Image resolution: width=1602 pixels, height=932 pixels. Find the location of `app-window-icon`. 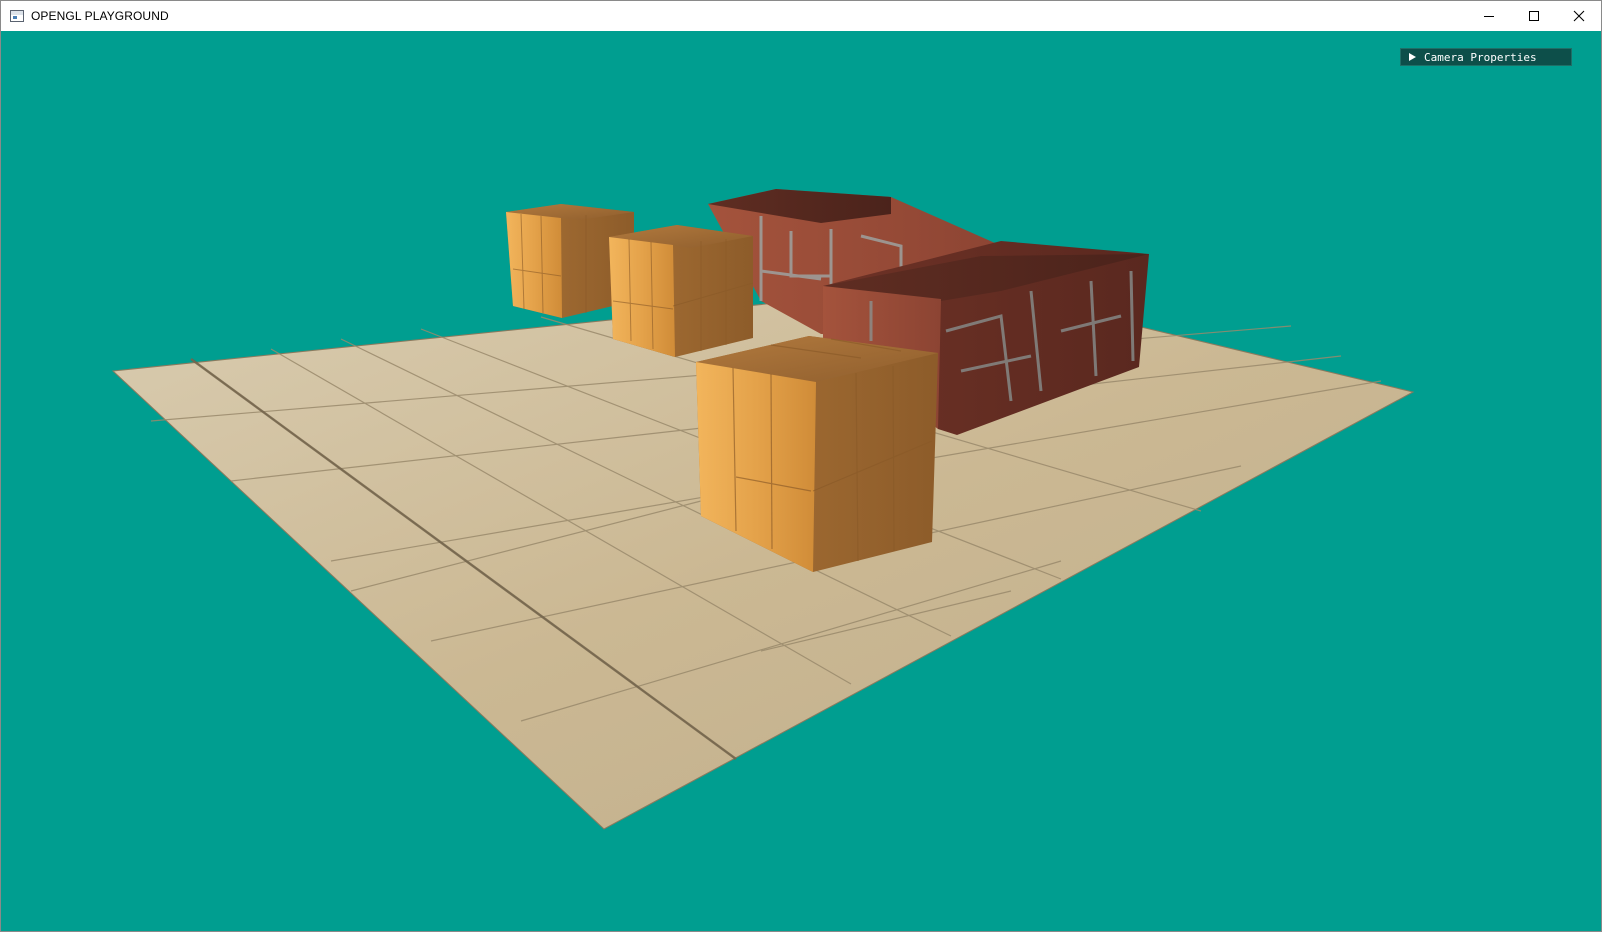

app-window-icon is located at coordinates (17, 16).